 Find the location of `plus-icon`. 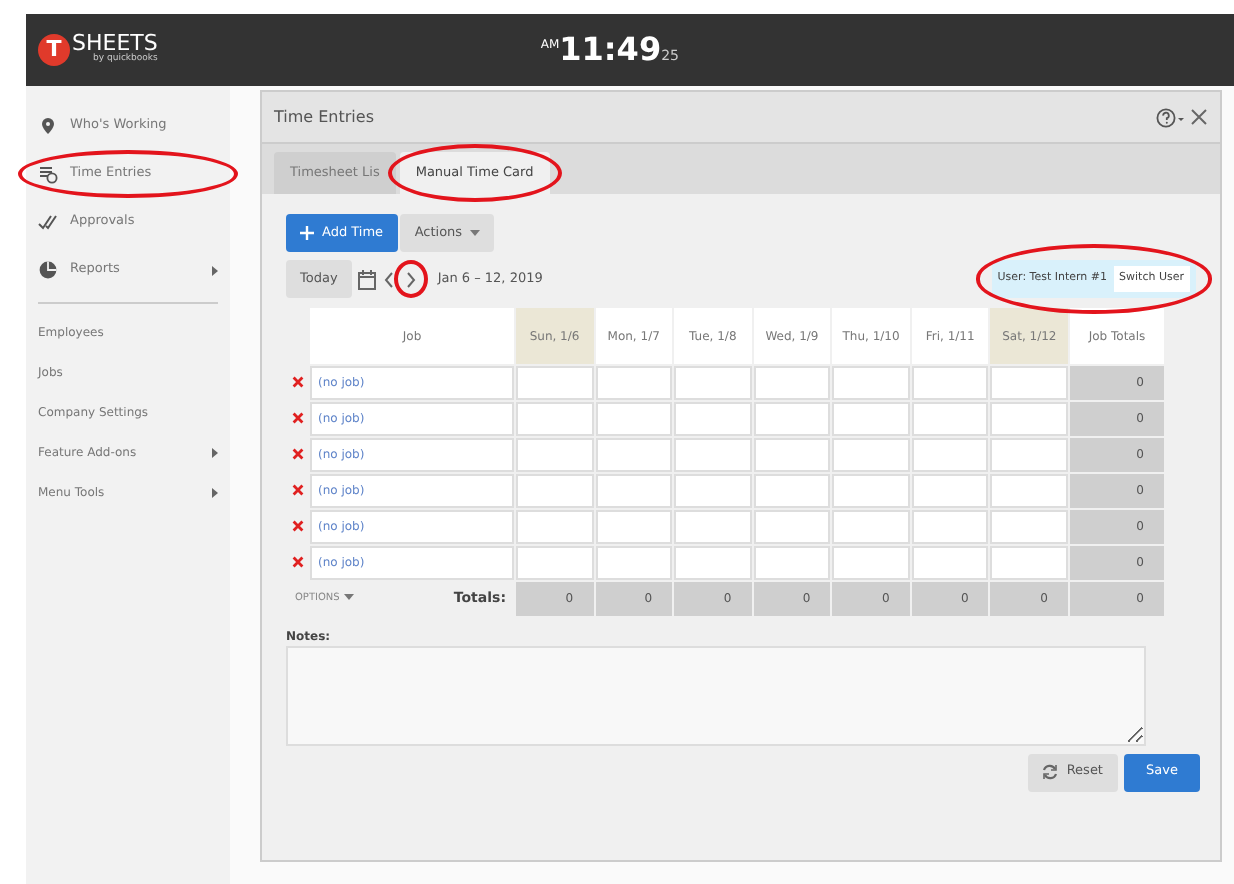

plus-icon is located at coordinates (307, 233).